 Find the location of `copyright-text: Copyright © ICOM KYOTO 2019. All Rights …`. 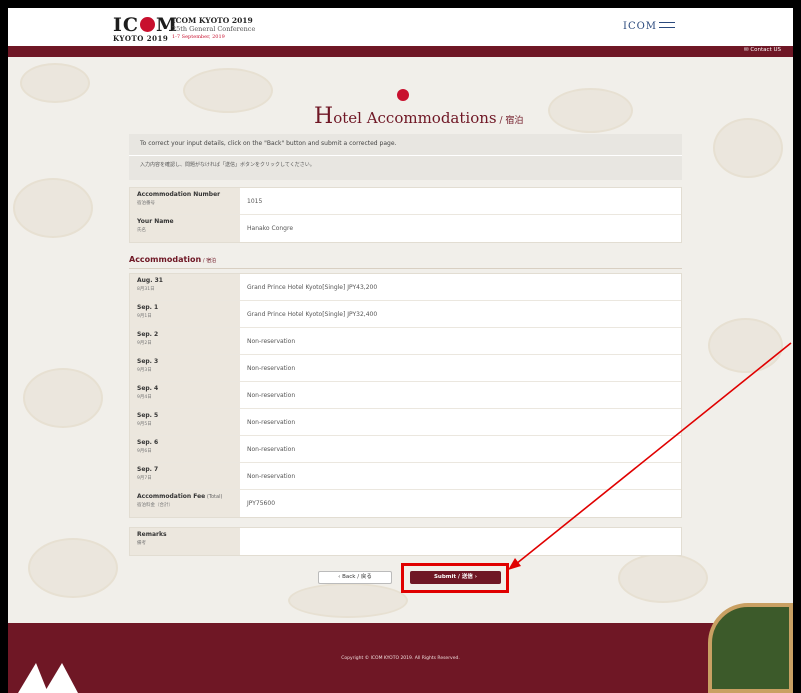

copyright-text: Copyright © ICOM KYOTO 2019. All Rights … is located at coordinates (400, 658).